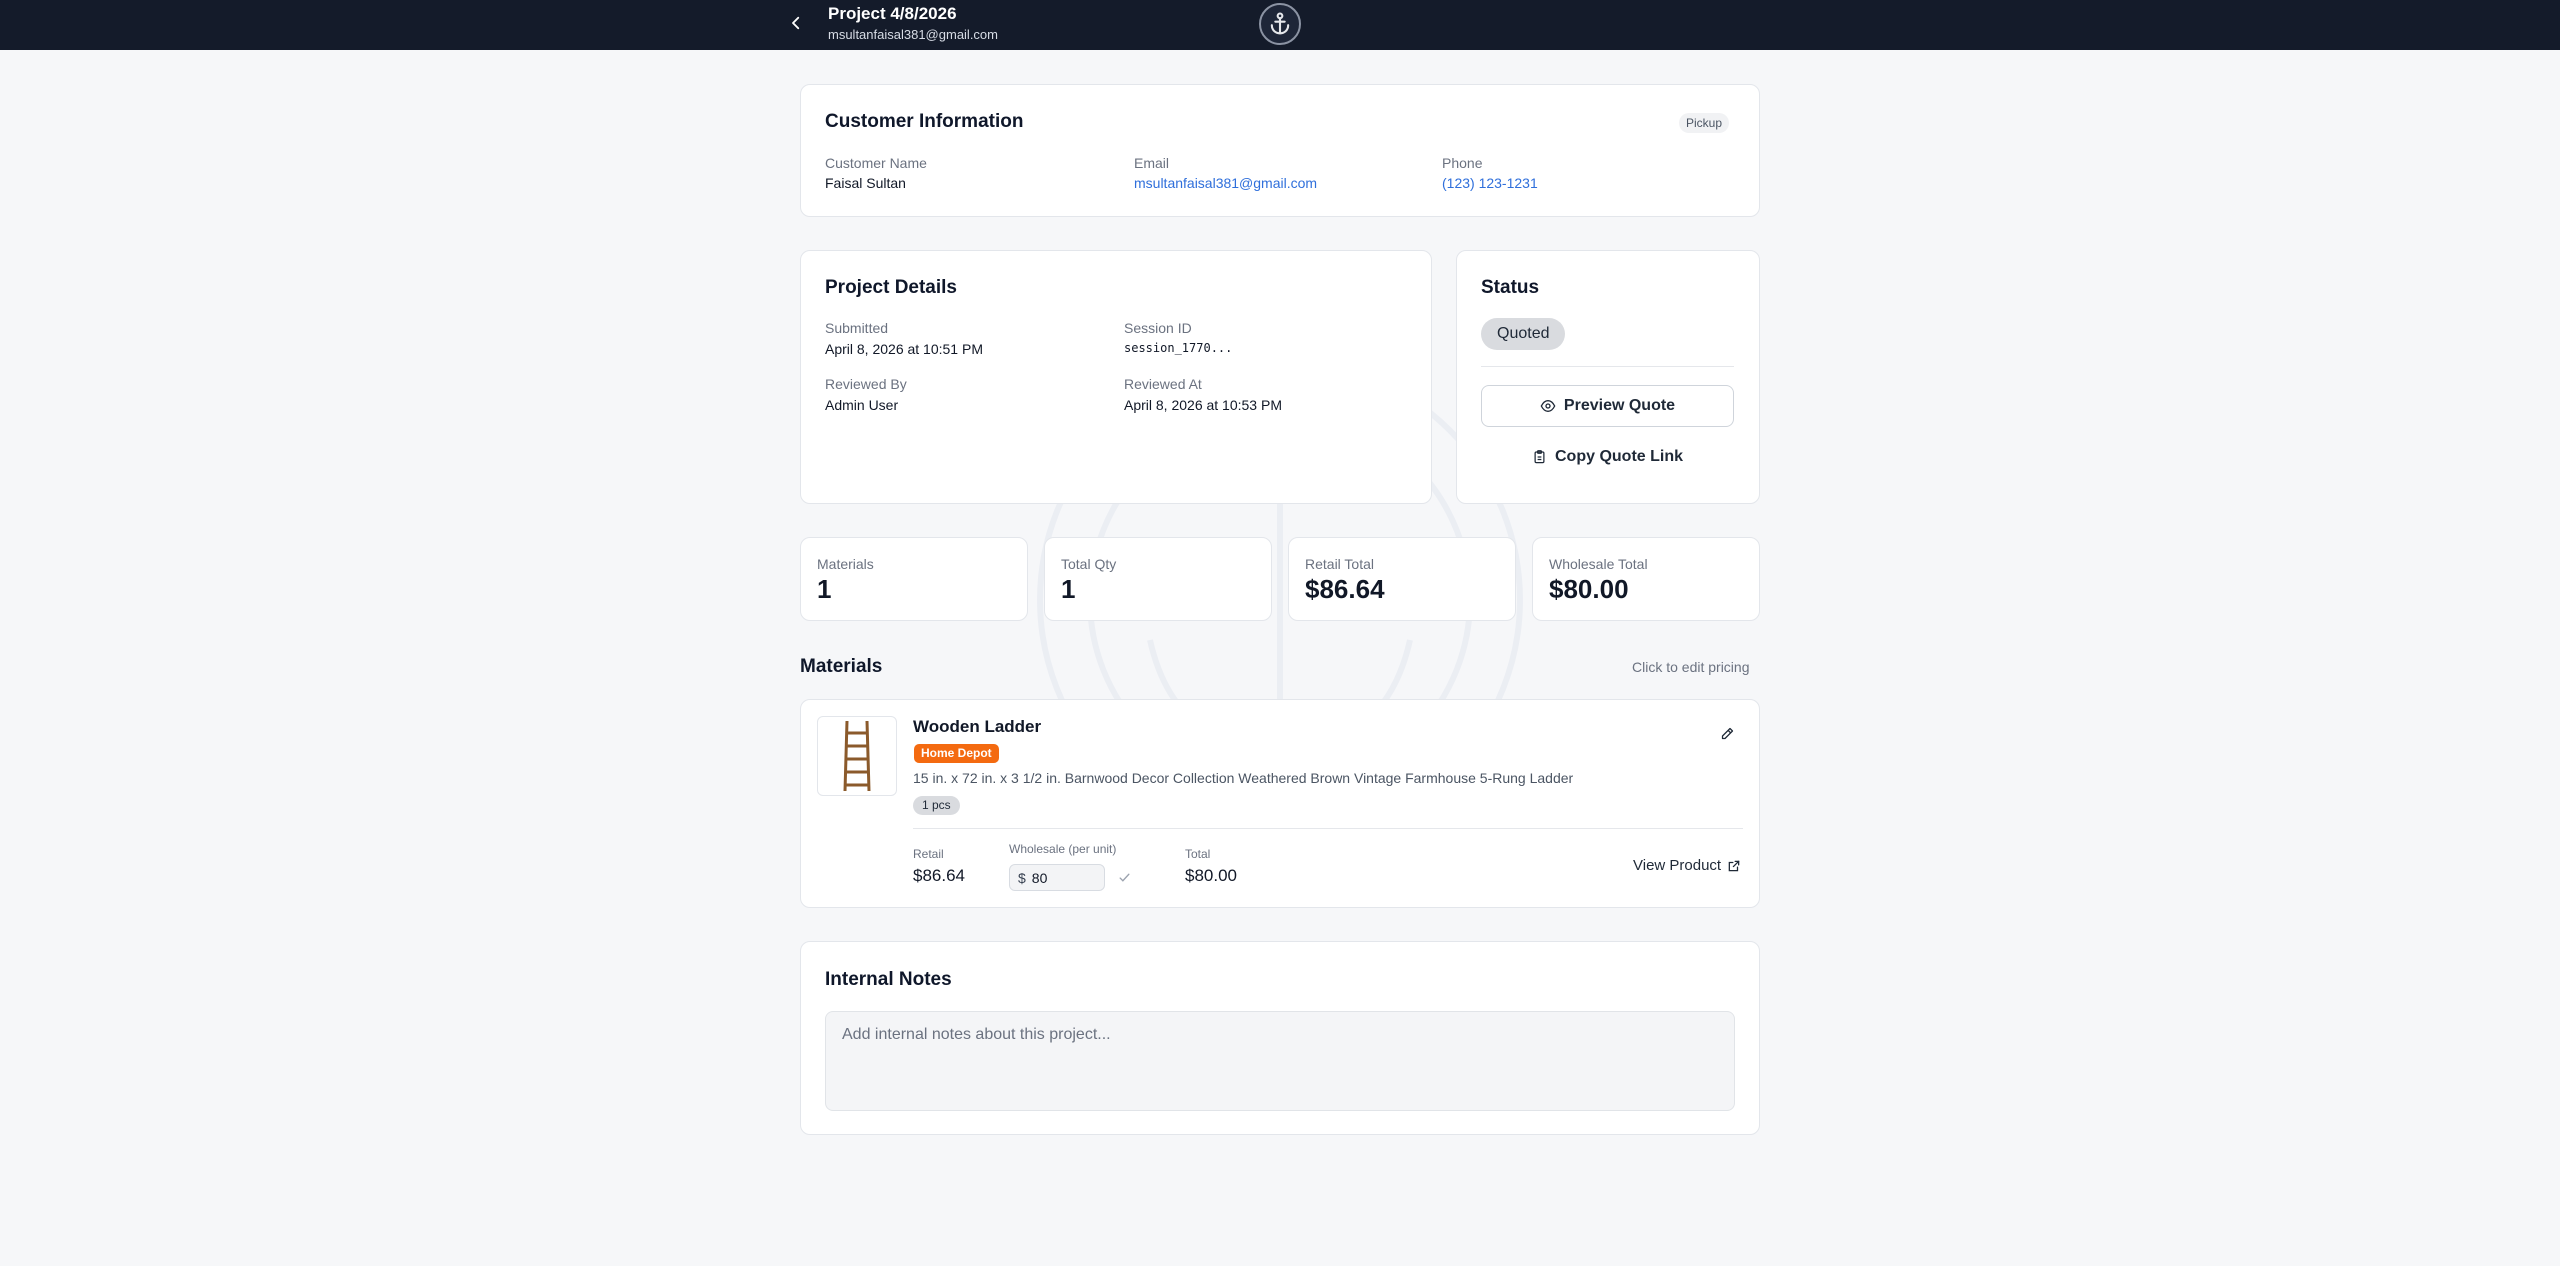  What do you see at coordinates (862, 405) in the screenshot?
I see `reviewed-by-value: Admin User` at bounding box center [862, 405].